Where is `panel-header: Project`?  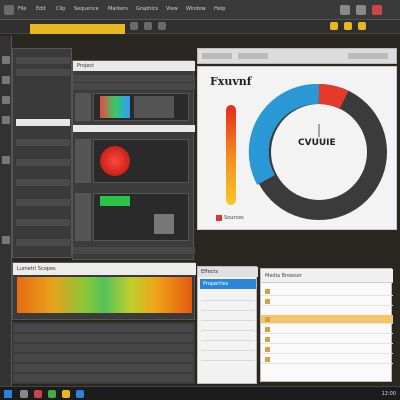
panel-header: Project is located at coordinates (134, 66).